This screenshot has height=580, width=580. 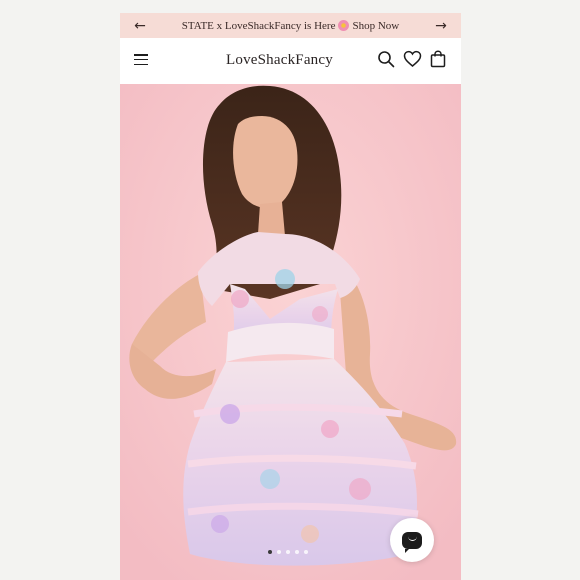 What do you see at coordinates (344, 25) in the screenshot?
I see `flower-icon` at bounding box center [344, 25].